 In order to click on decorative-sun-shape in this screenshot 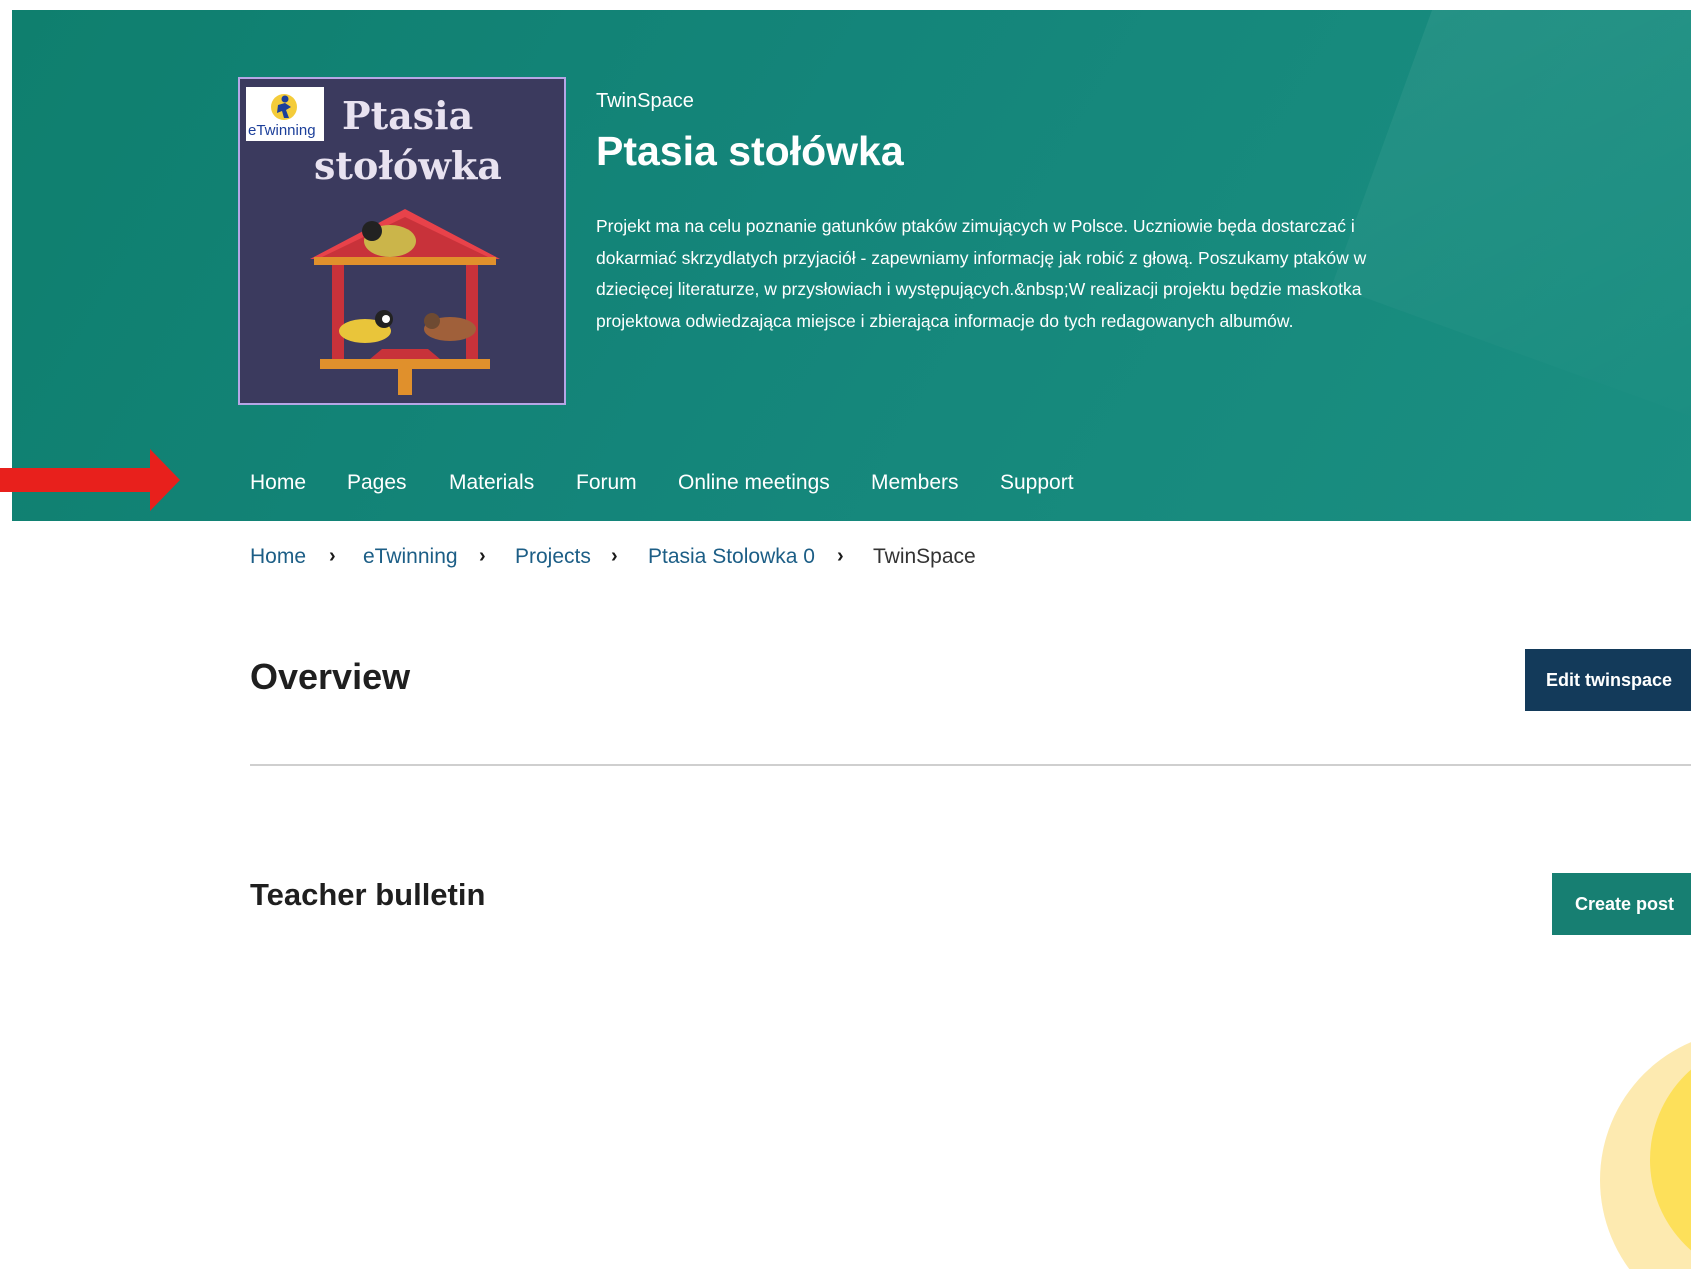, I will do `click(1645, 1155)`.